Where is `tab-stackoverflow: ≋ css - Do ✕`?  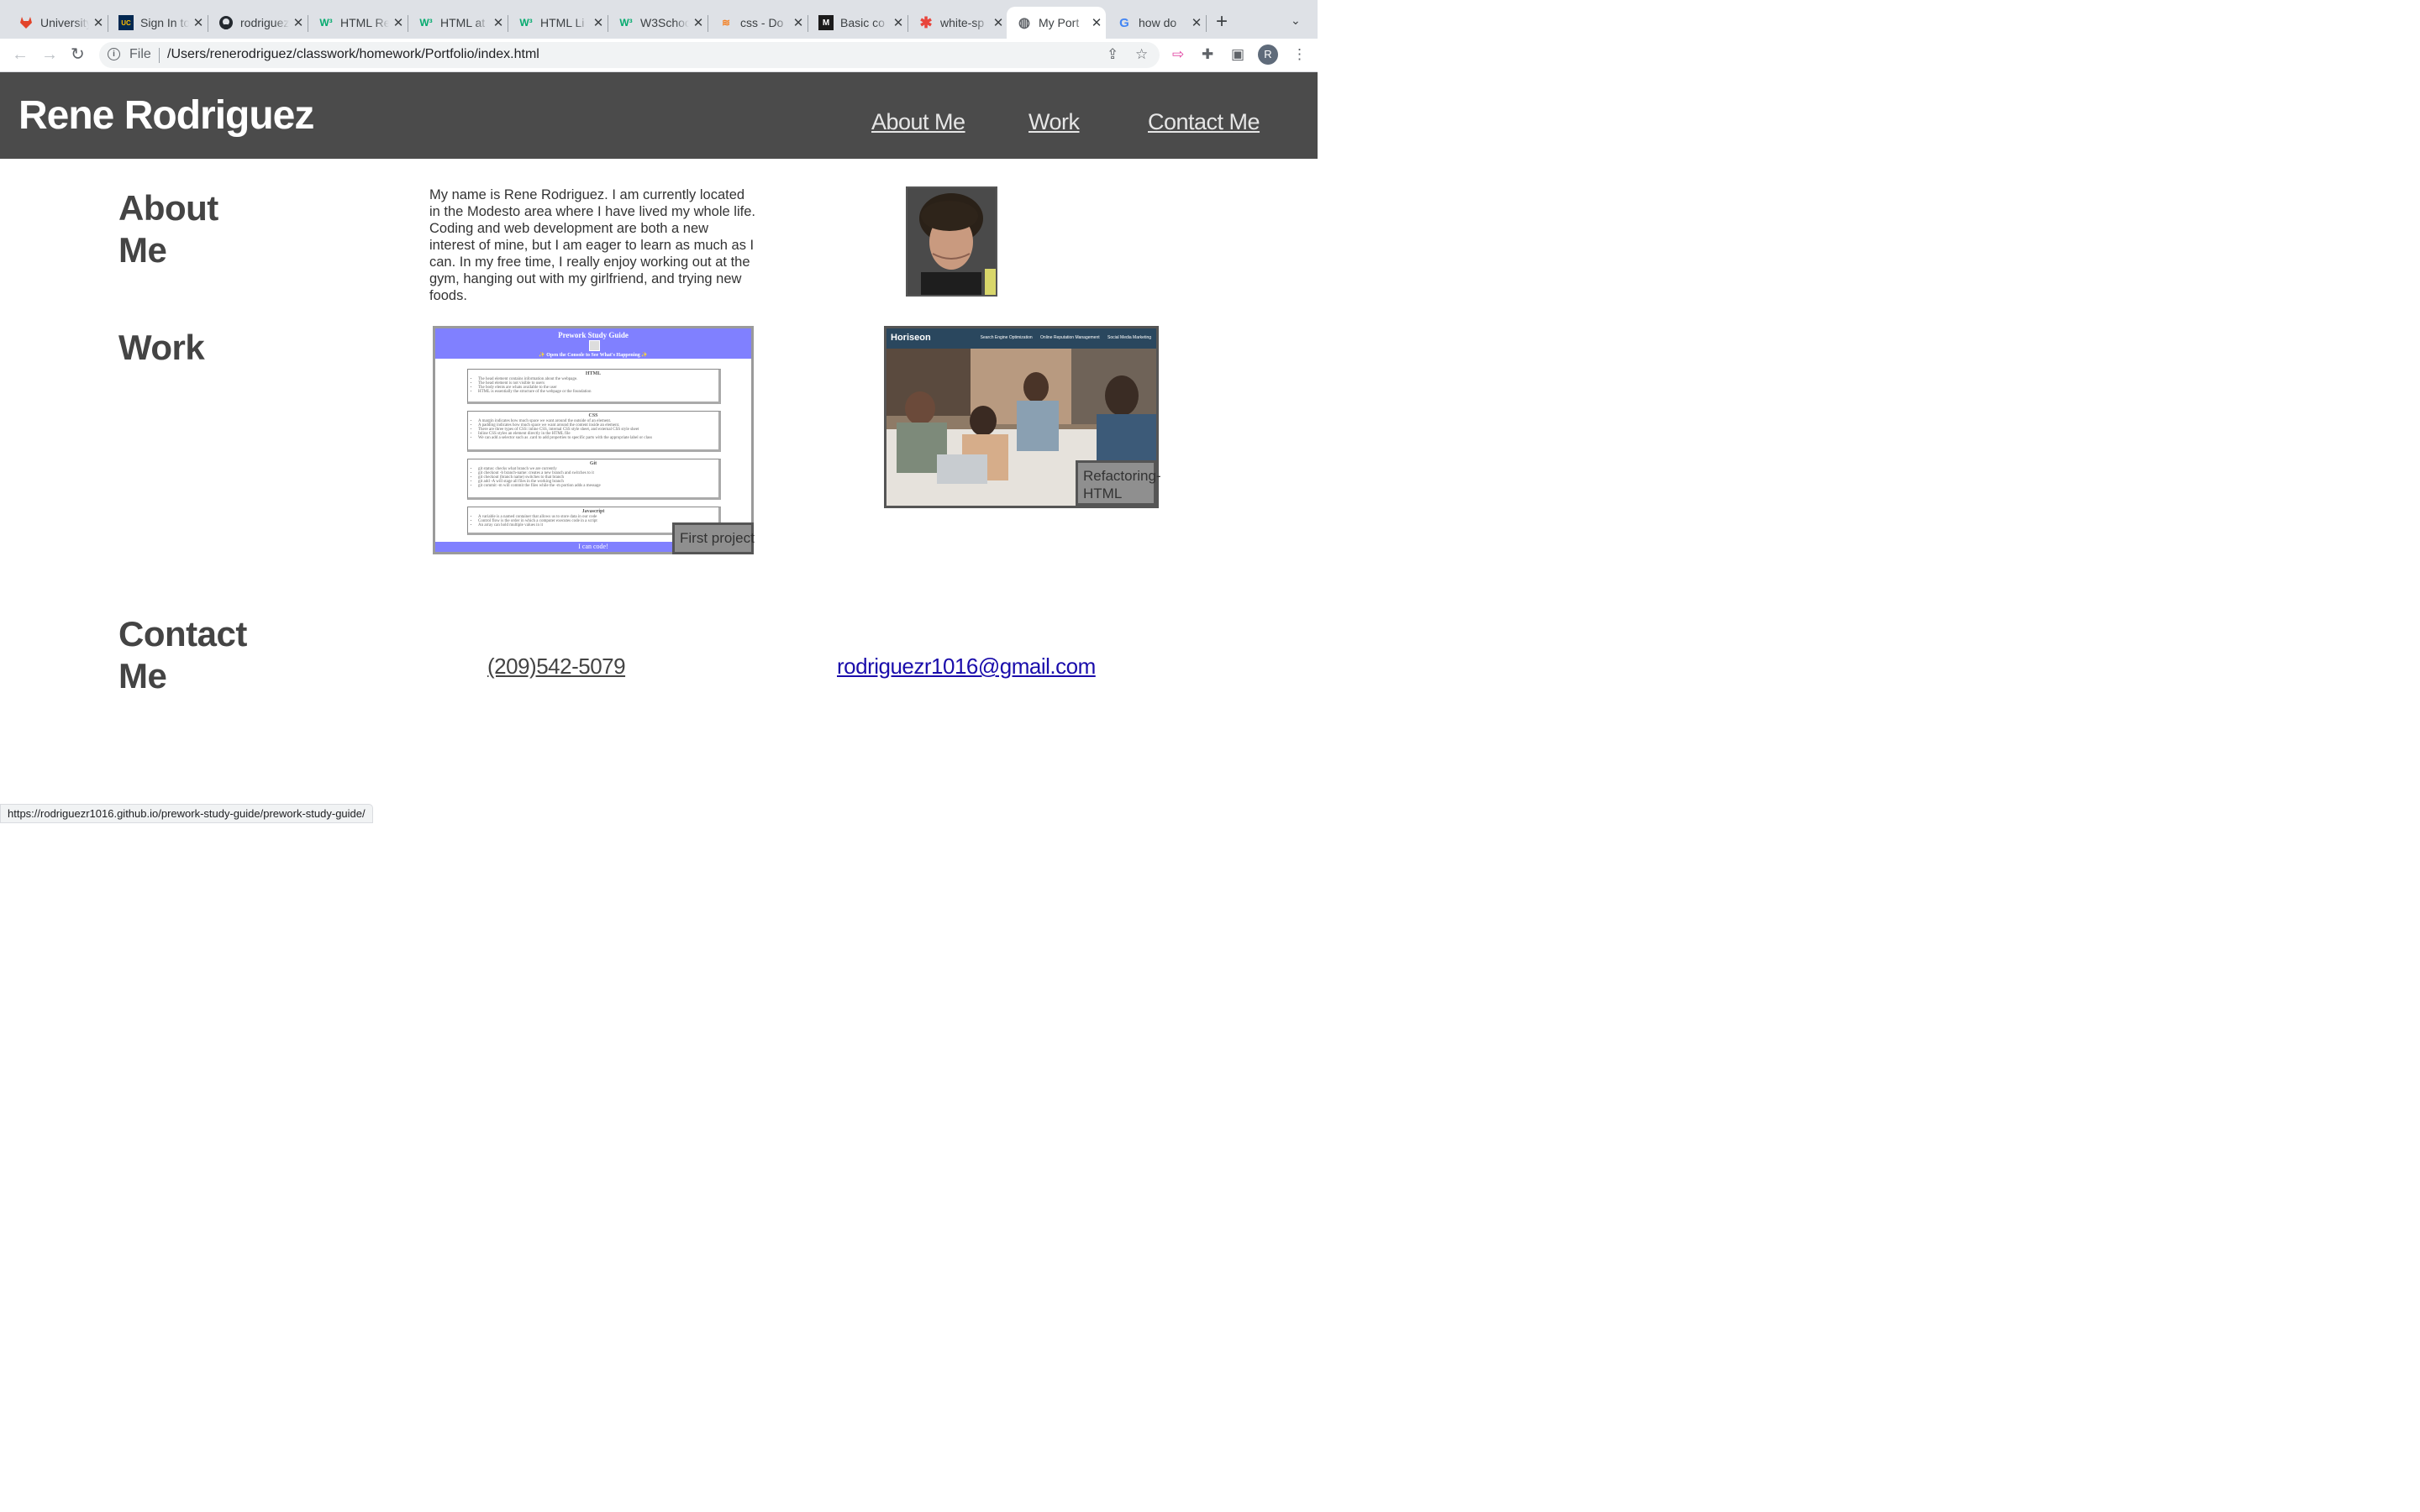
tab-stackoverflow: ≋ css - Do ✕ is located at coordinates (758, 23).